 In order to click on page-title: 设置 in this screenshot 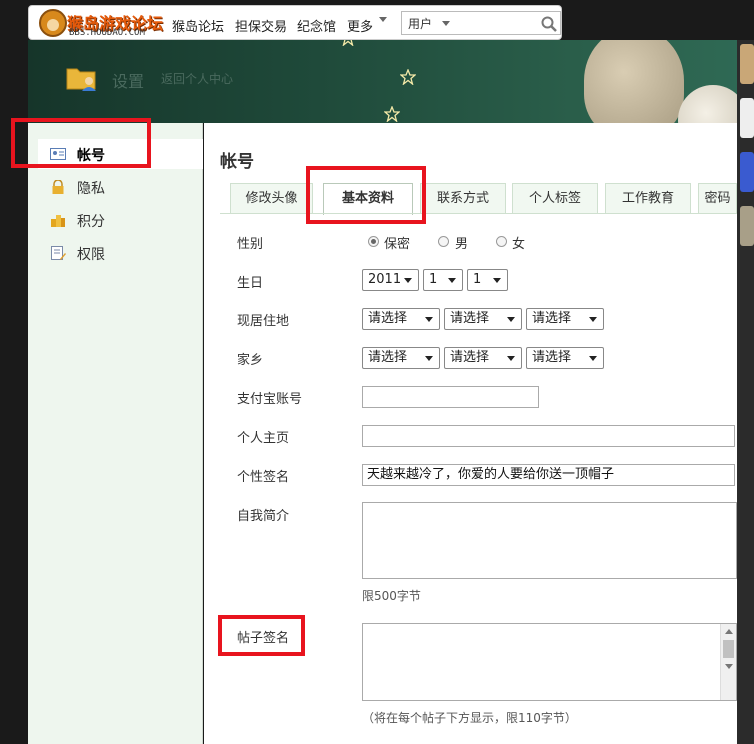, I will do `click(128, 81)`.